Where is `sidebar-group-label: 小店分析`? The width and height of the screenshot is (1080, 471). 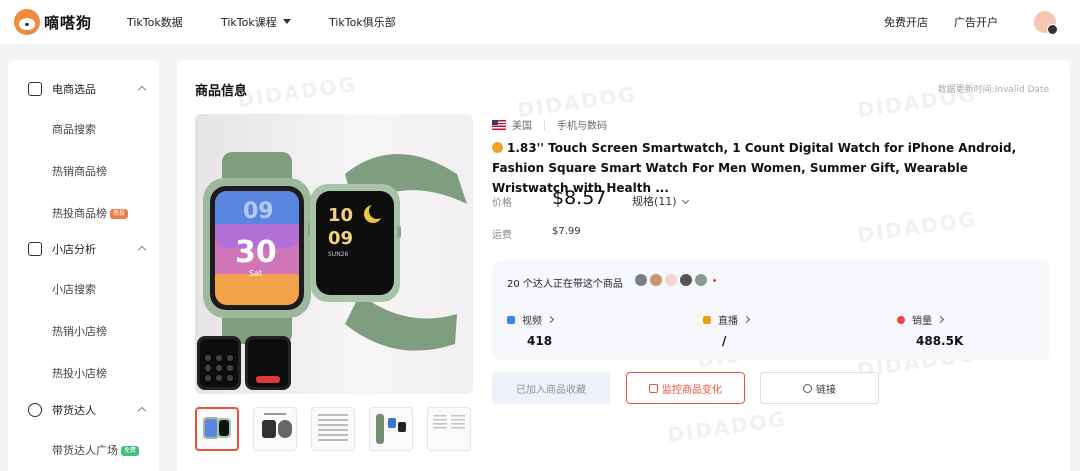
sidebar-group-label: 小店分析 is located at coordinates (74, 249).